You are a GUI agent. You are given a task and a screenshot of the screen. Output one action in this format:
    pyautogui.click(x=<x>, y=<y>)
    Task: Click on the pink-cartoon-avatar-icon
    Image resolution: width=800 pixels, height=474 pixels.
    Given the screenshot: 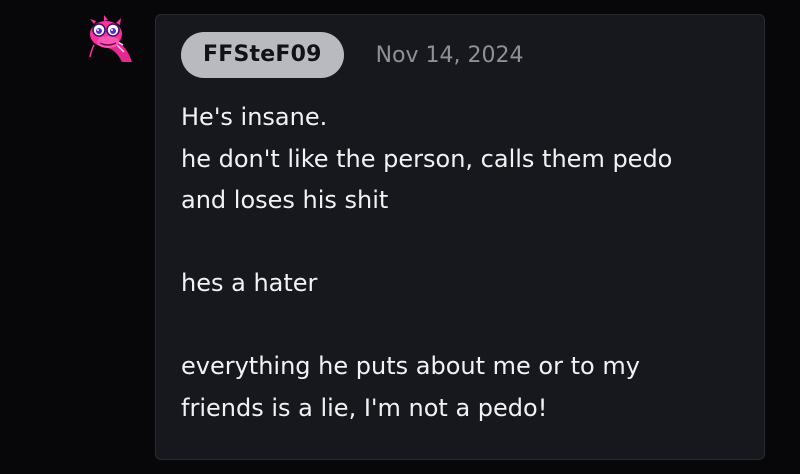 What is the action you would take?
    pyautogui.click(x=110, y=38)
    